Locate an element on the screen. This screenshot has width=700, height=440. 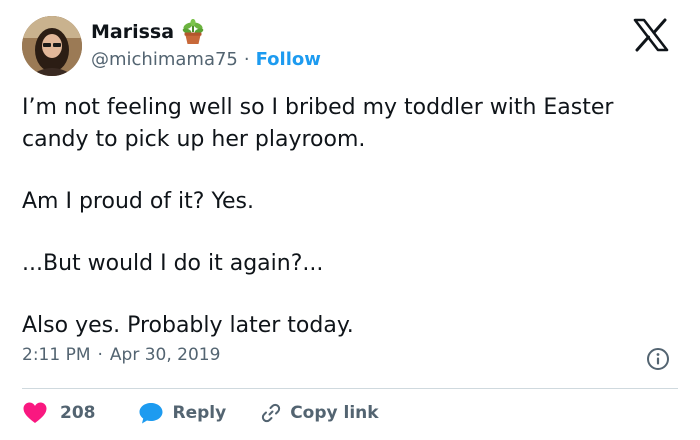
tweet-time: 2:11 PM is located at coordinates (56, 355).